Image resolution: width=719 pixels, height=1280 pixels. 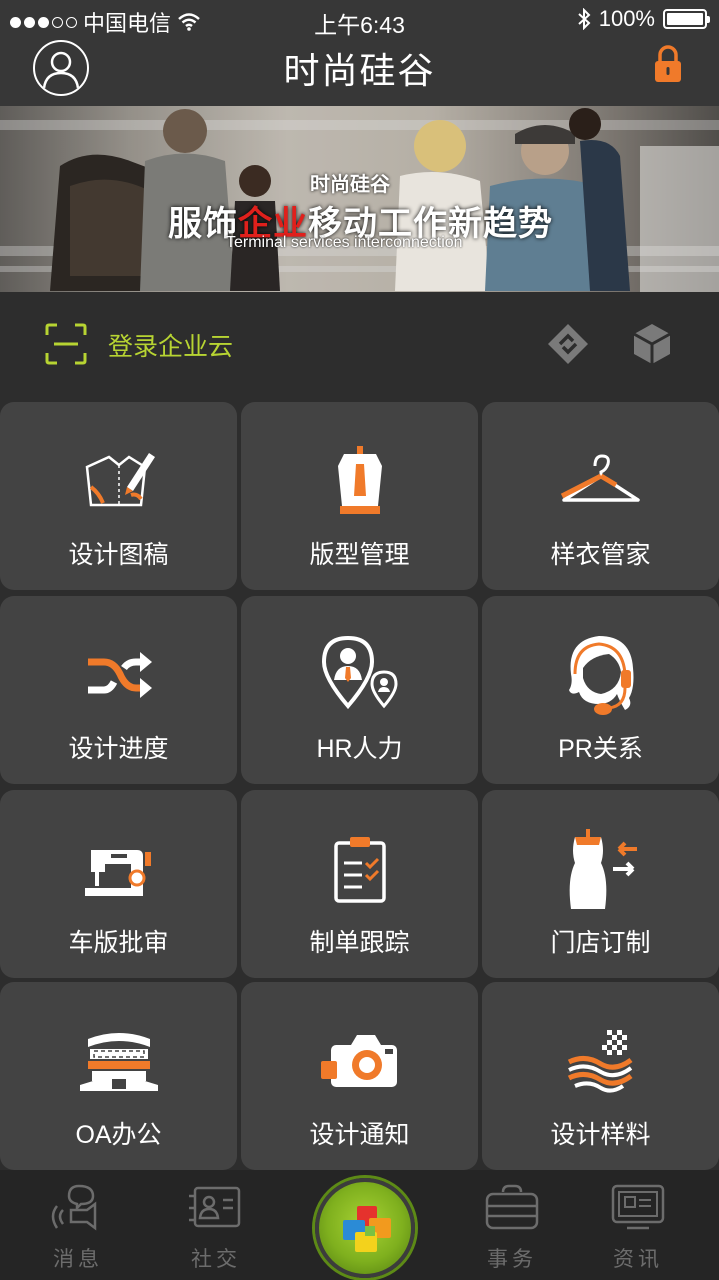 What do you see at coordinates (360, 1062) in the screenshot?
I see `camera-icon` at bounding box center [360, 1062].